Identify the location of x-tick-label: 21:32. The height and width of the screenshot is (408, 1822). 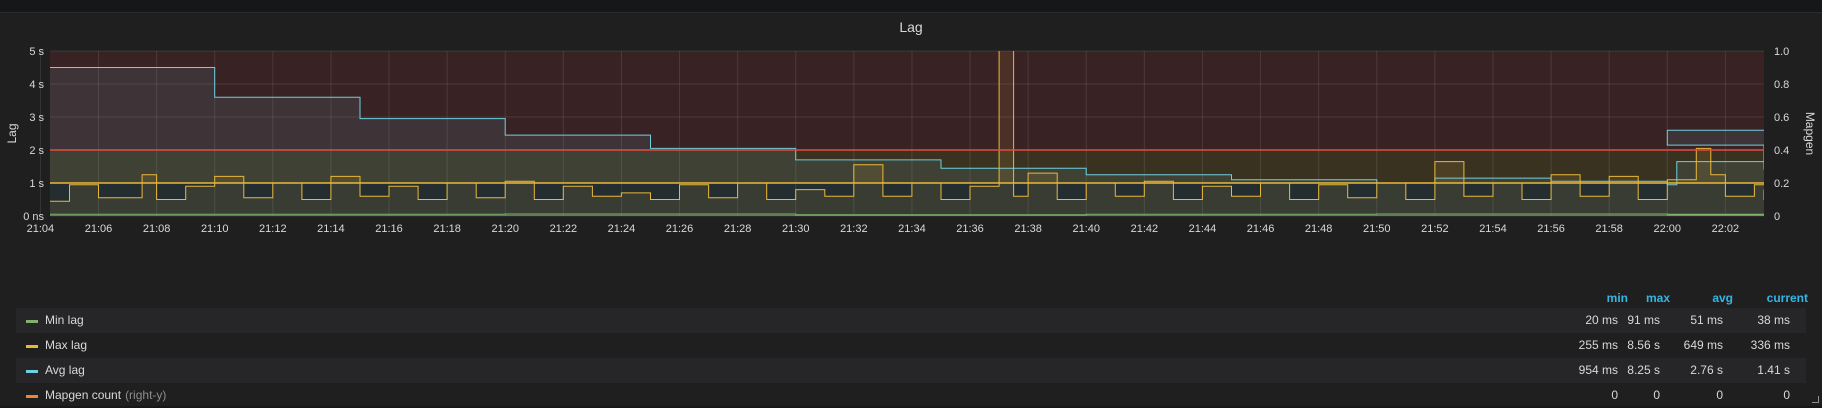
(854, 229).